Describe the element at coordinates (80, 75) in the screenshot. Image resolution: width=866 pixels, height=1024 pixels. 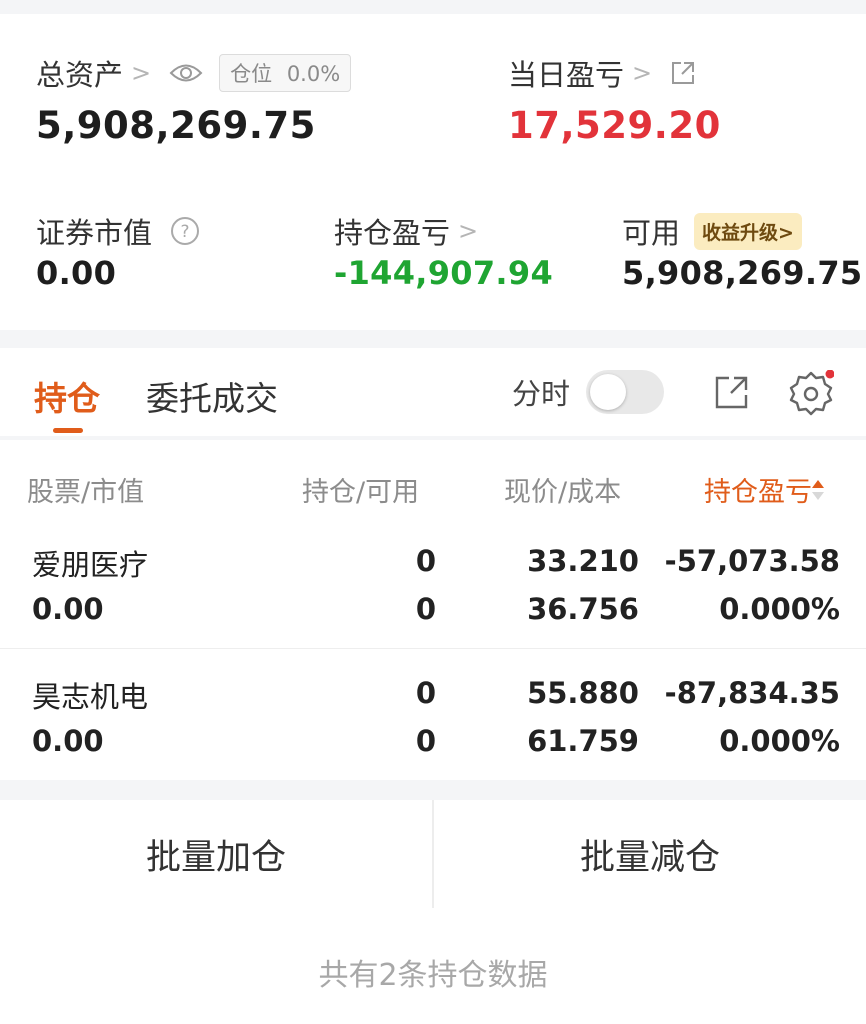
I see `total-assets-label: 总资产` at that location.